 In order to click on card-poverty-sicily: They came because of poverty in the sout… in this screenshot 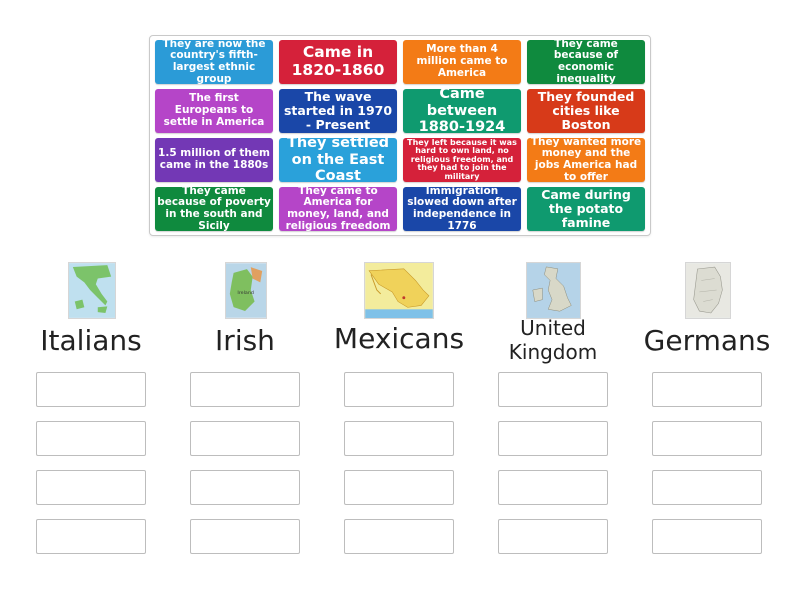, I will do `click(214, 208)`.